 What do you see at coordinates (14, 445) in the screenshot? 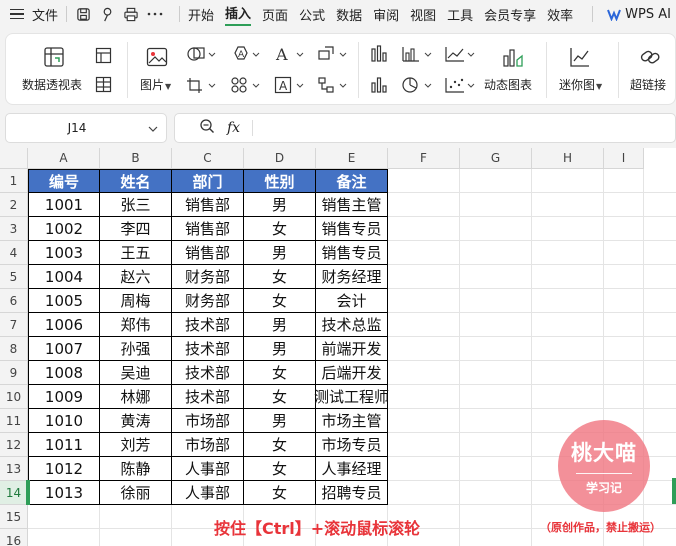
I see `row-header-12: 12` at bounding box center [14, 445].